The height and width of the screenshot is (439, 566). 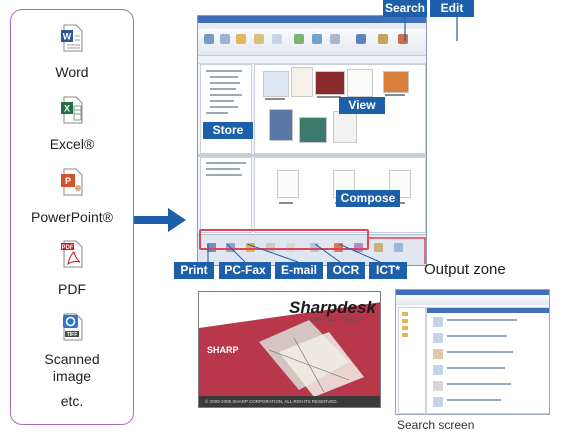 I want to click on file-type-label-etc: etc., so click(x=72, y=401).